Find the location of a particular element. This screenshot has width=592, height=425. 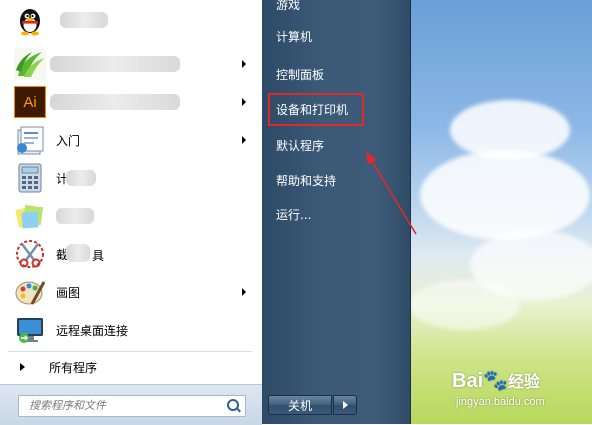

program-label: 远程桌面连接 is located at coordinates (92, 330).